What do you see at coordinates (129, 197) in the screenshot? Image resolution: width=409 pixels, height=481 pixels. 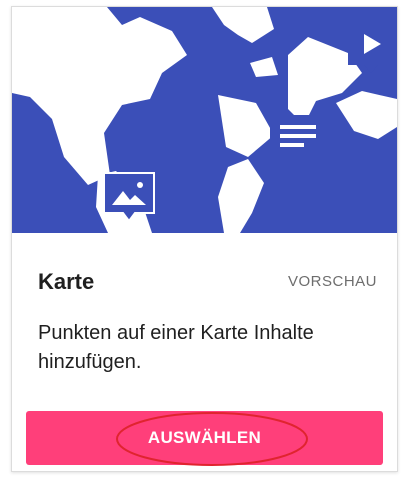 I see `image-icon` at bounding box center [129, 197].